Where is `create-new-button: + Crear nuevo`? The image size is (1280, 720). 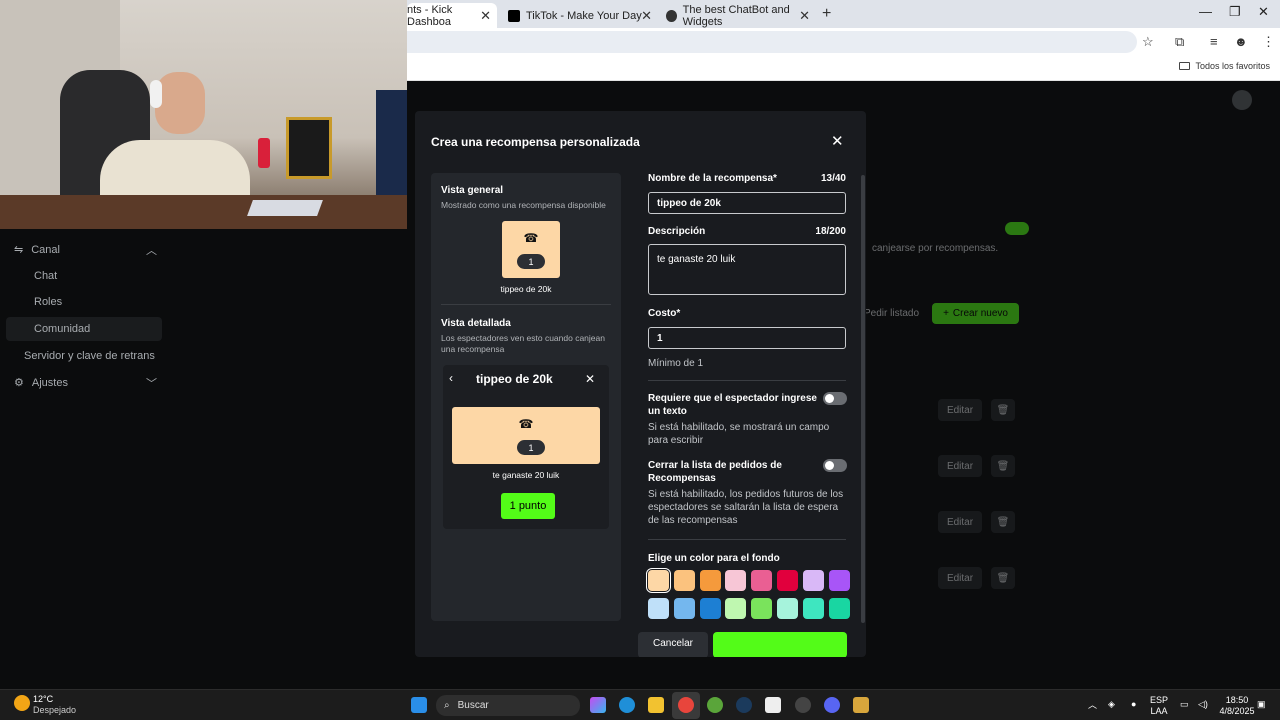 create-new-button: + Crear nuevo is located at coordinates (975, 313).